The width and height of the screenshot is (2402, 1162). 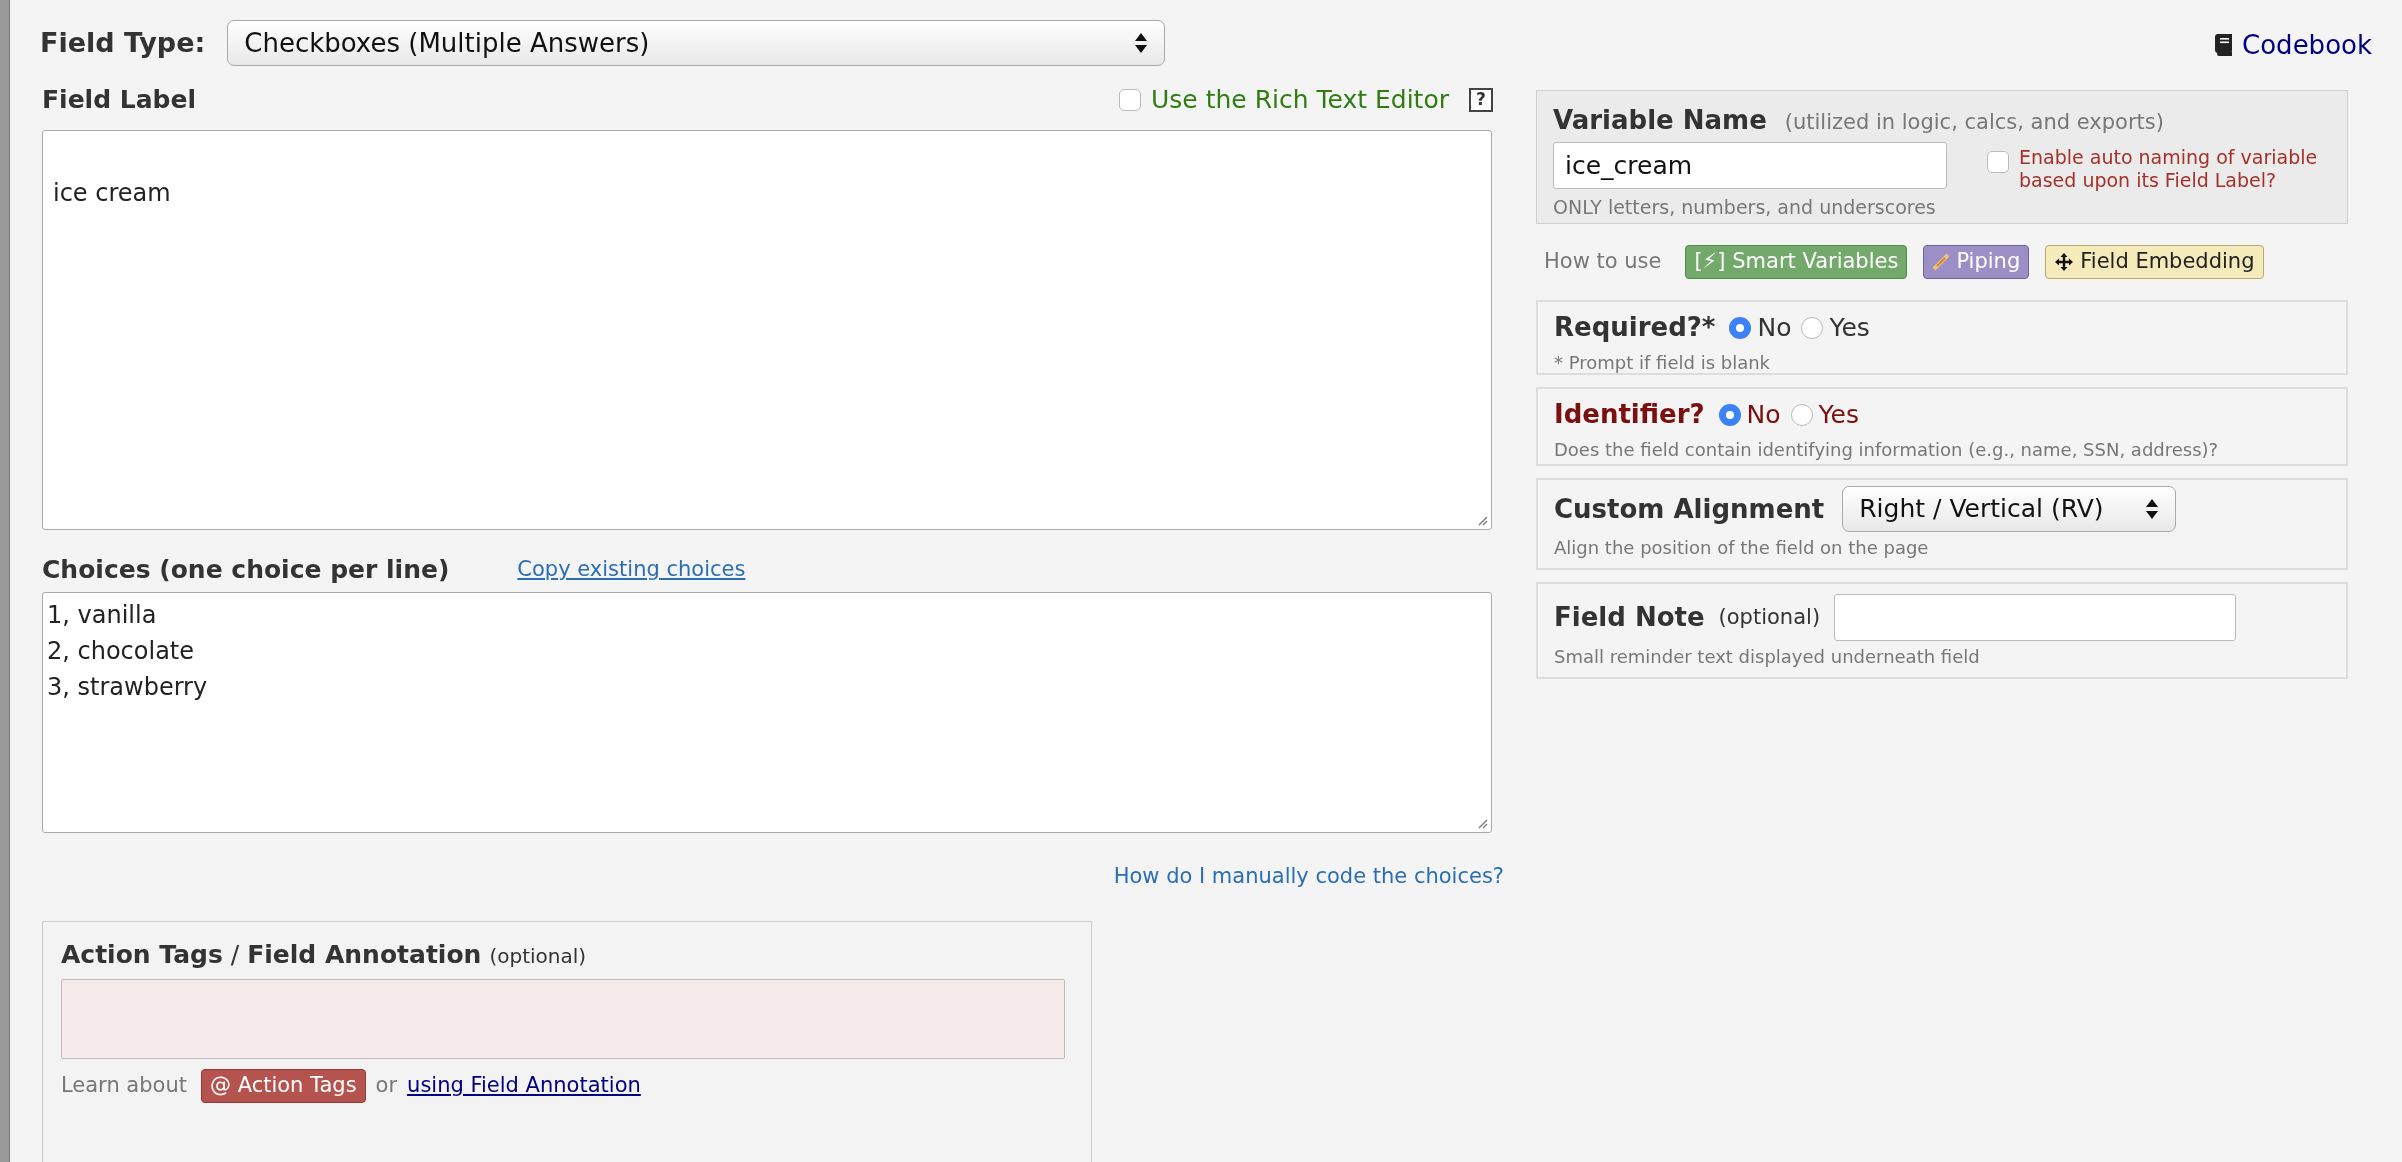 What do you see at coordinates (1745, 207) in the screenshot?
I see `variable-name-hint: ONLY letters, numbers, and underscores` at bounding box center [1745, 207].